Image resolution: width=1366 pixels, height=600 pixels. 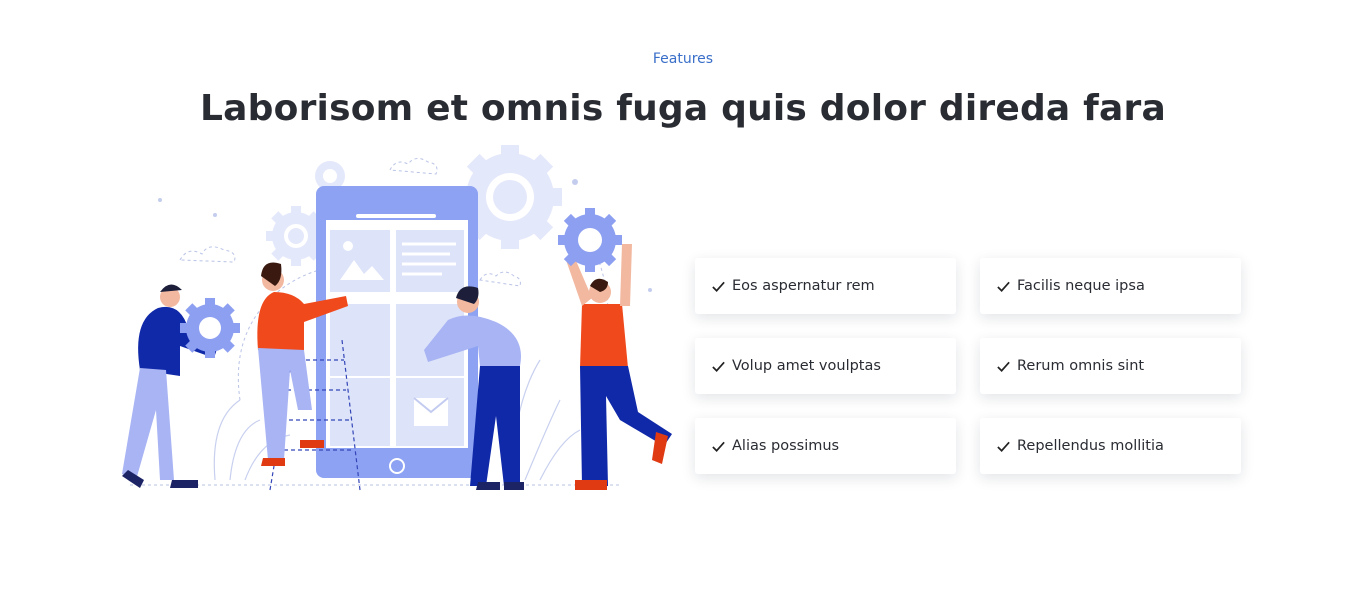 I want to click on feature-card: Facilis neque ipsa, so click(x=1110, y=286).